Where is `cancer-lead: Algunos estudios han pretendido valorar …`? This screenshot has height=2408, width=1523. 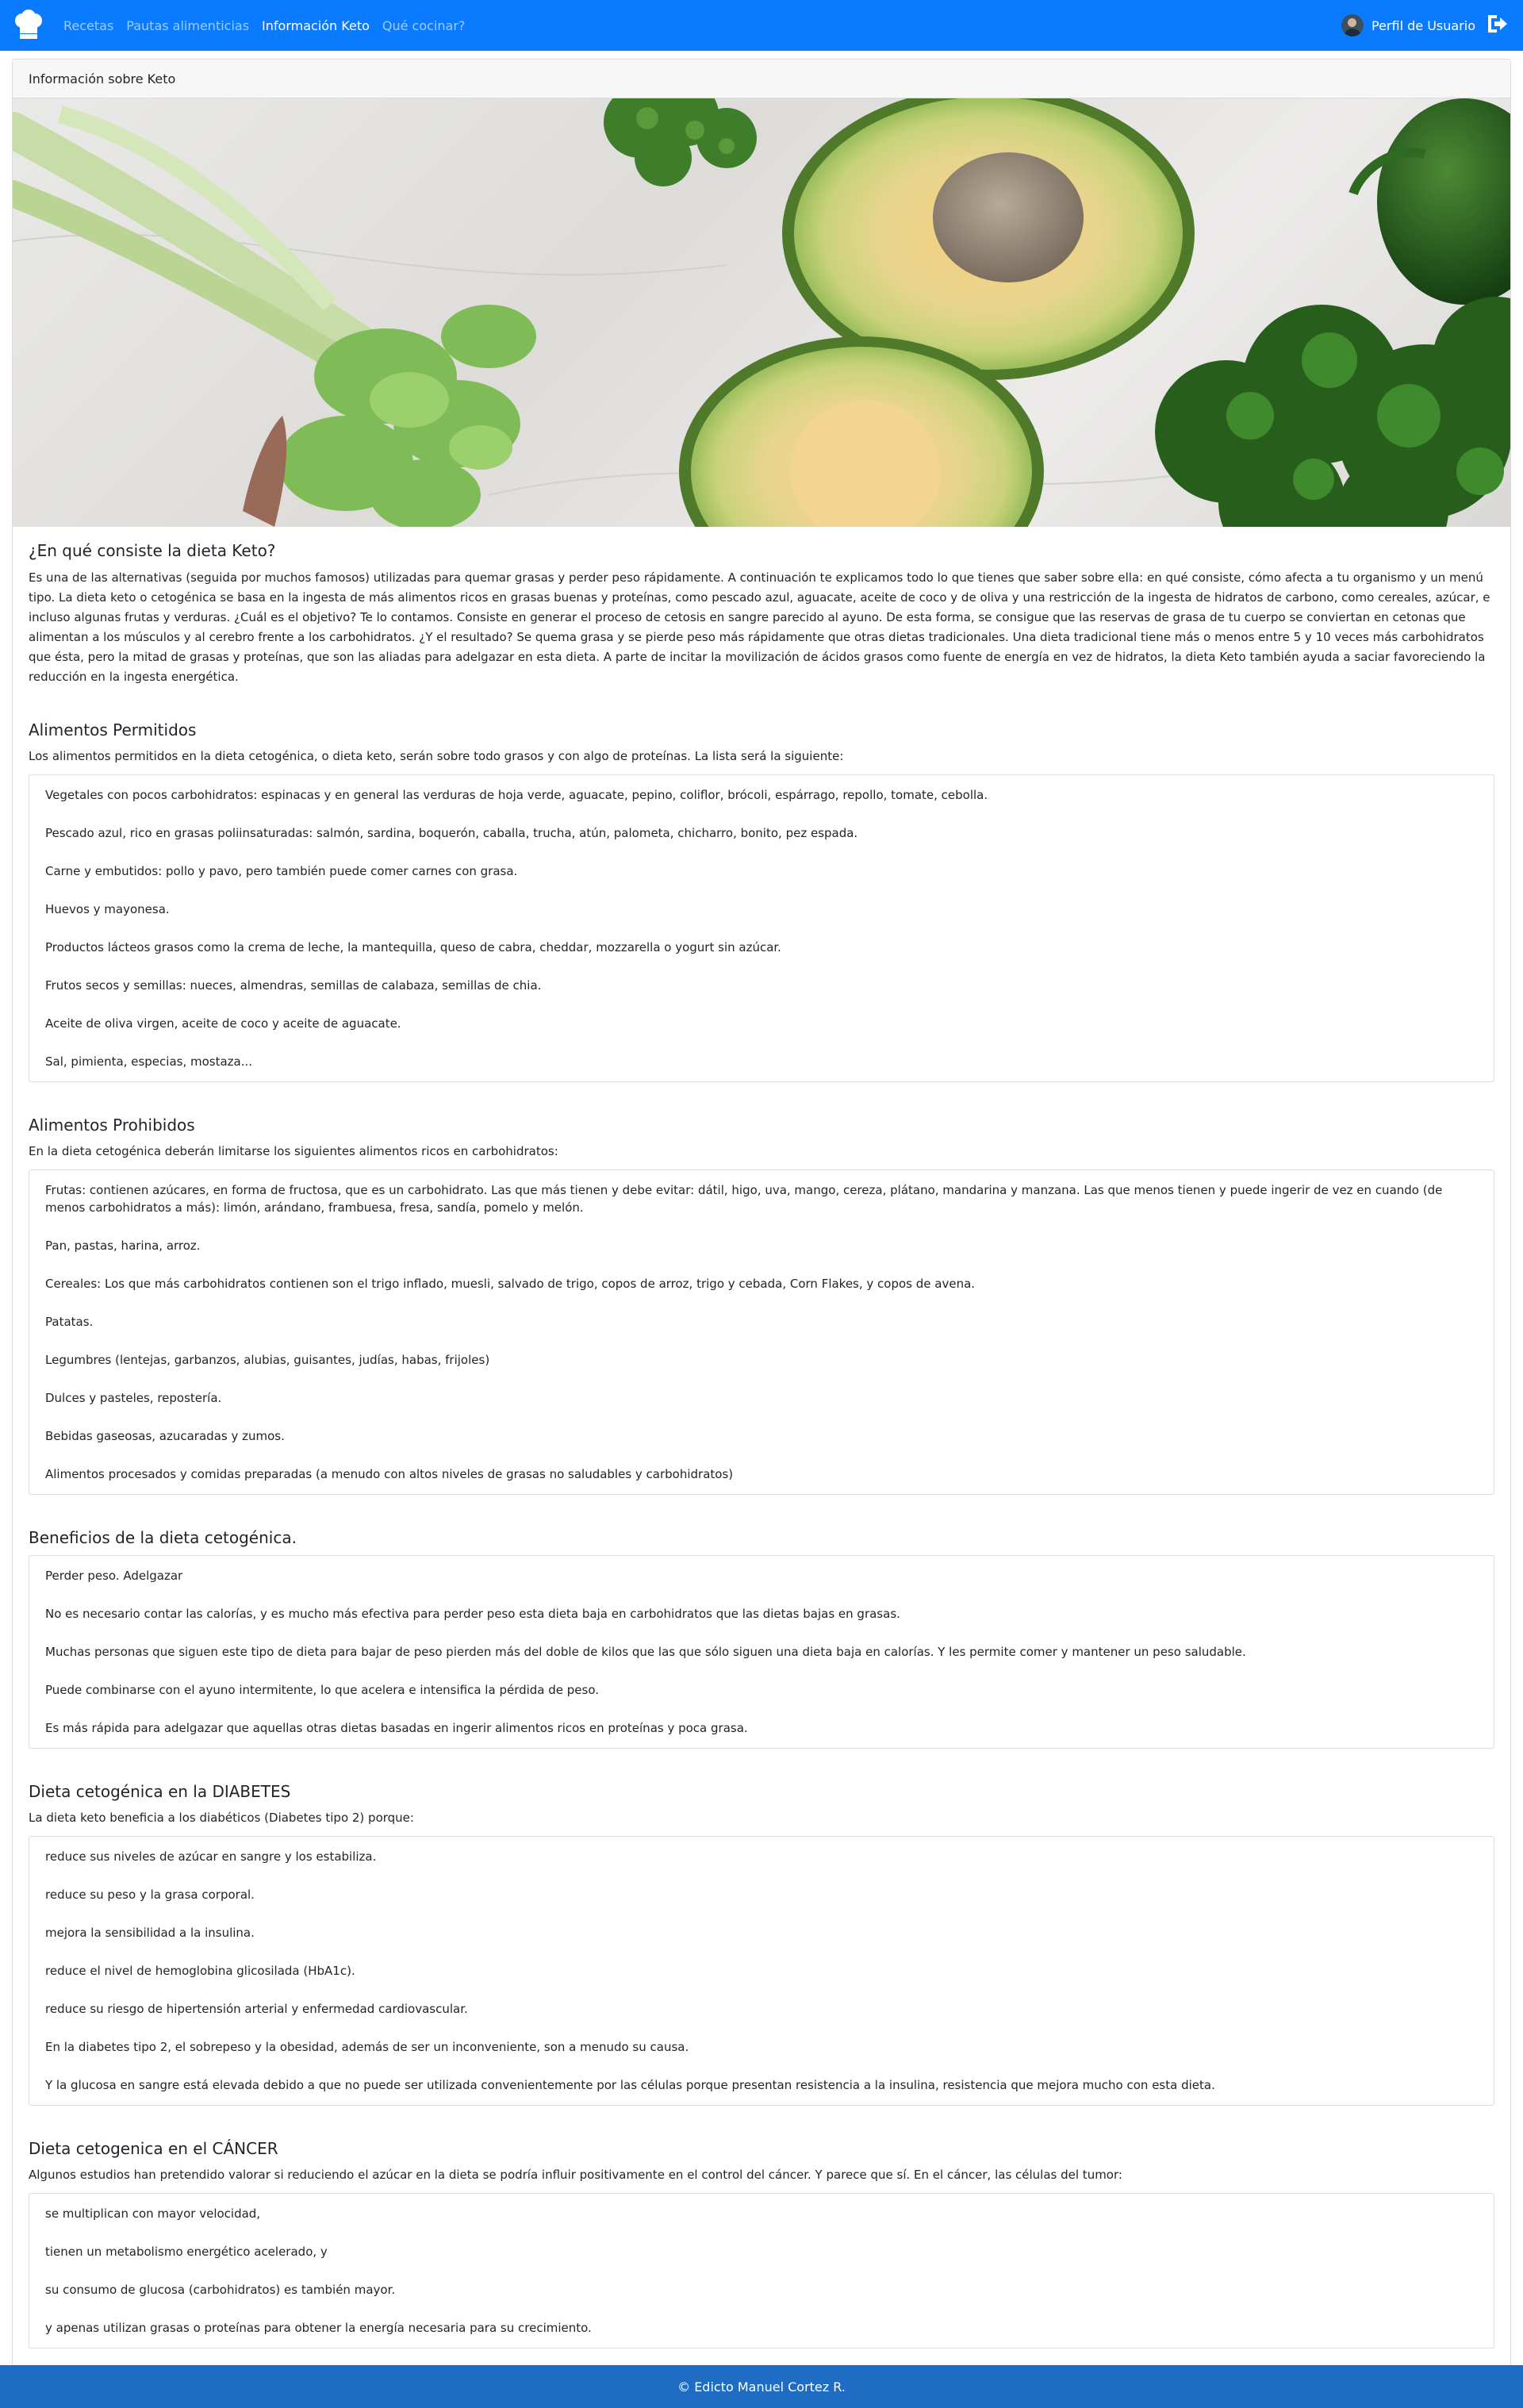 cancer-lead: Algunos estudios han pretendido valorar … is located at coordinates (575, 2175).